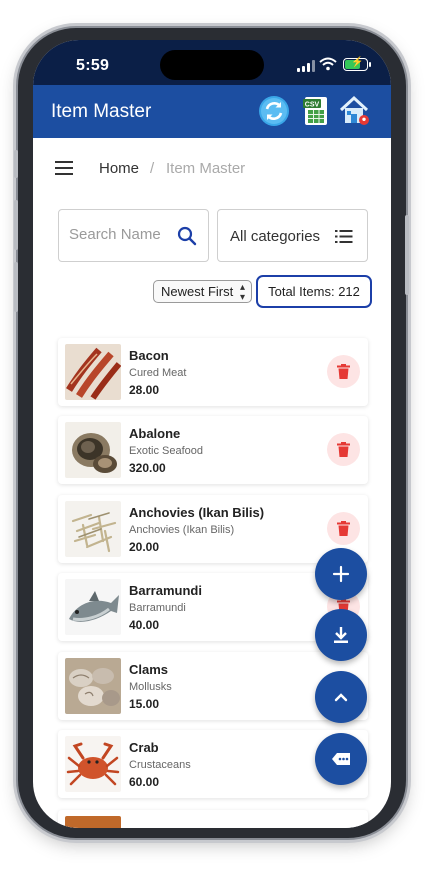 This screenshot has width=446, height=880. I want to click on chat-icon, so click(341, 759).